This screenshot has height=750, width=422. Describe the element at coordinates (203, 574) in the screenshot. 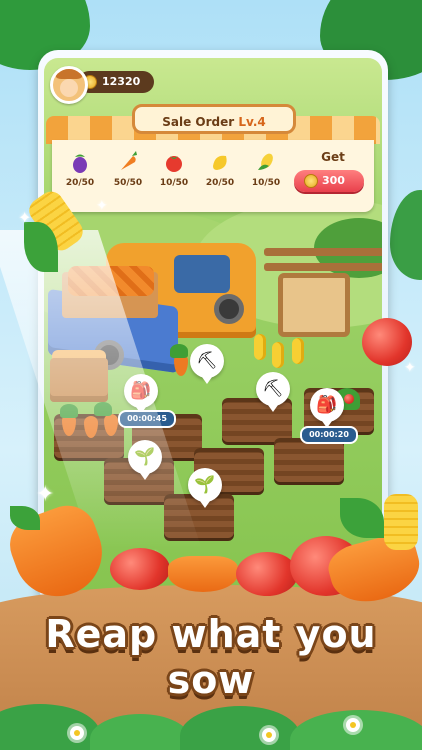

I see `foreground-carrot` at that location.